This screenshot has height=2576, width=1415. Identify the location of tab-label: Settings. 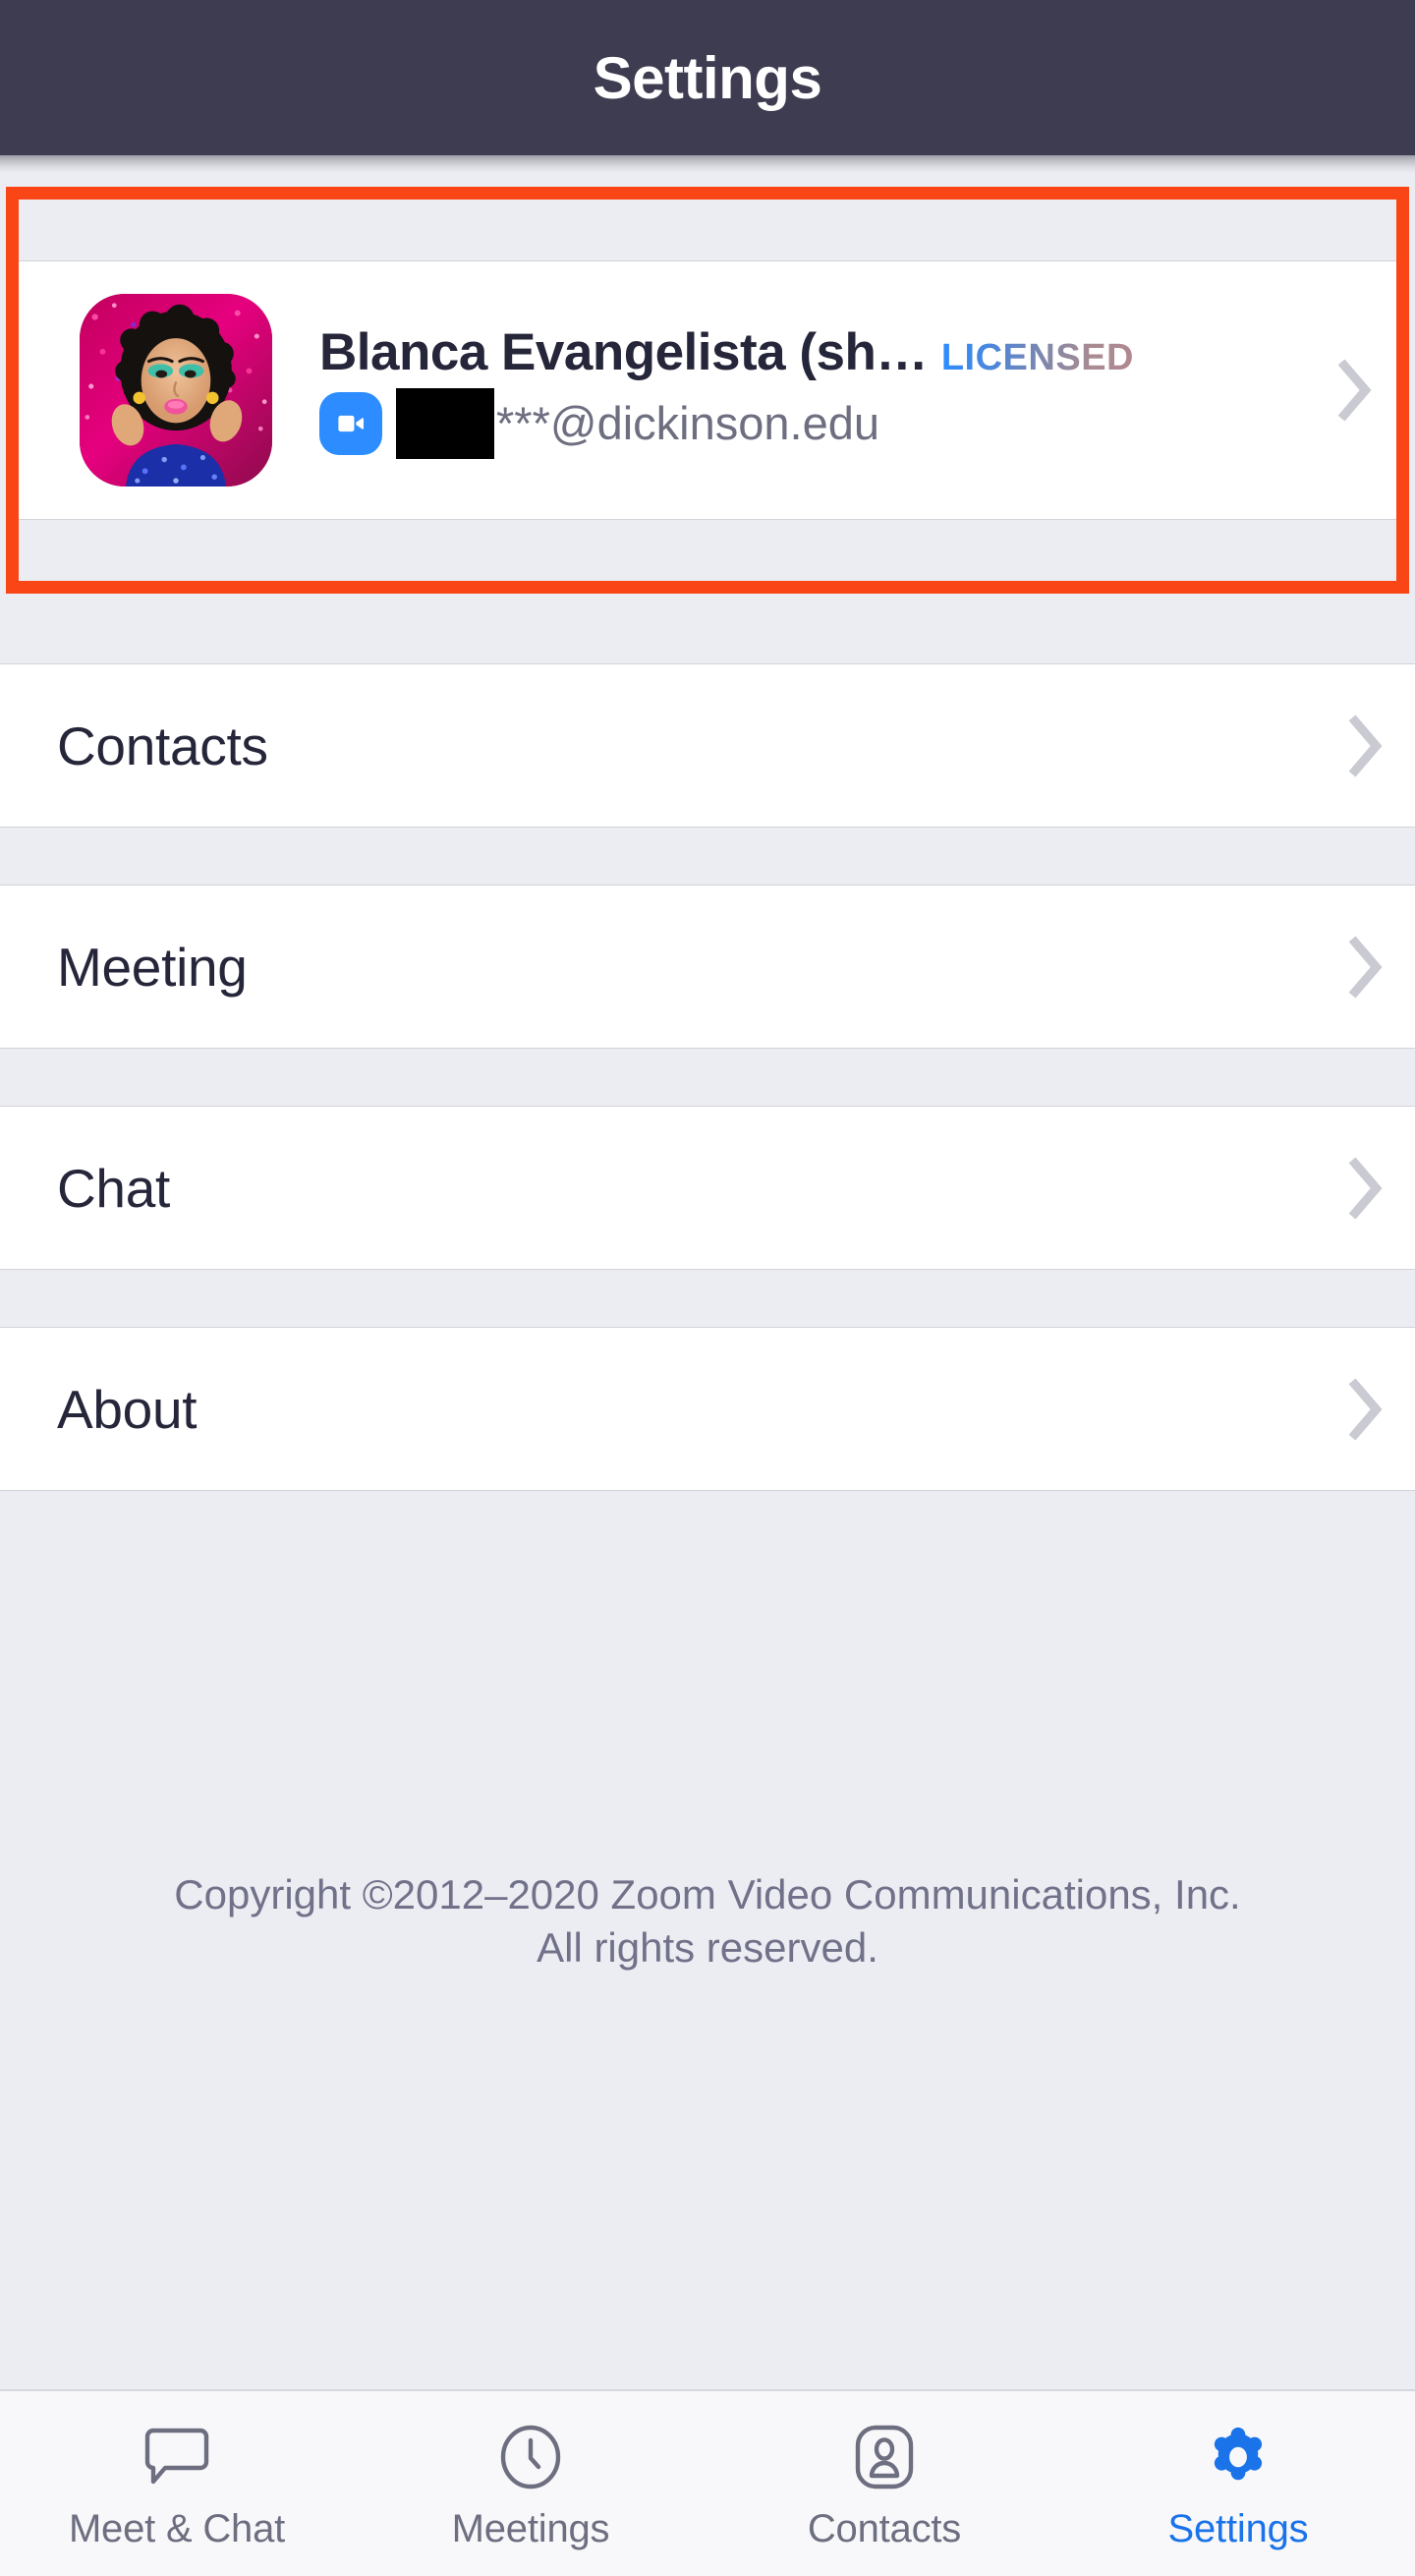
(1238, 2529).